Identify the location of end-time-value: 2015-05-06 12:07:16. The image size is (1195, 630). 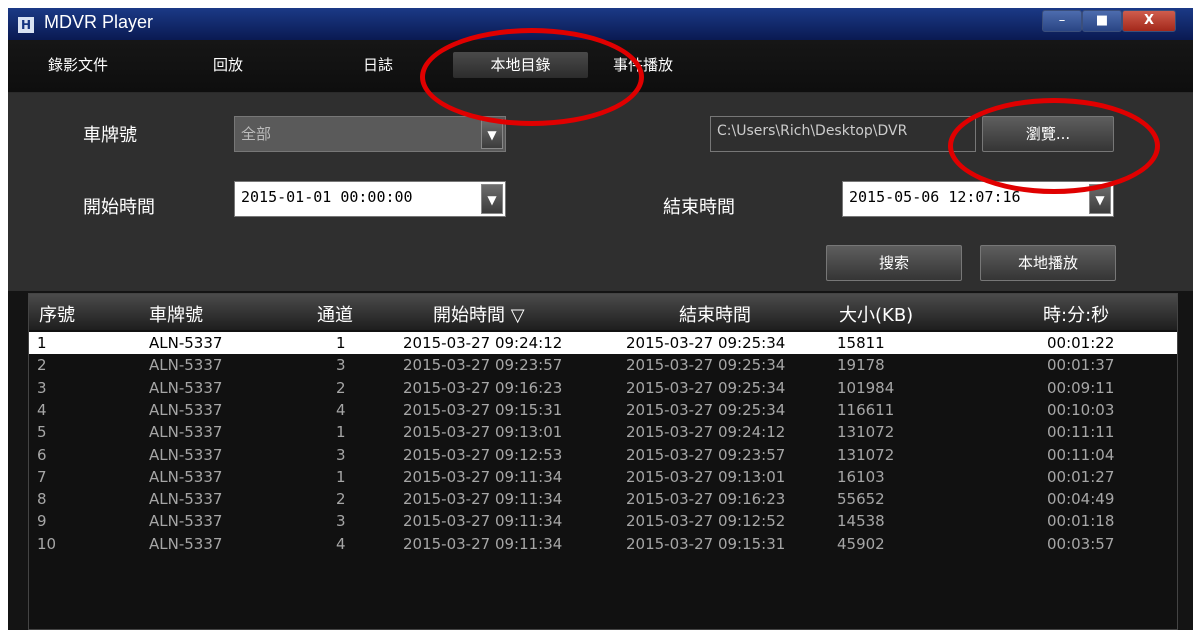
(935, 197).